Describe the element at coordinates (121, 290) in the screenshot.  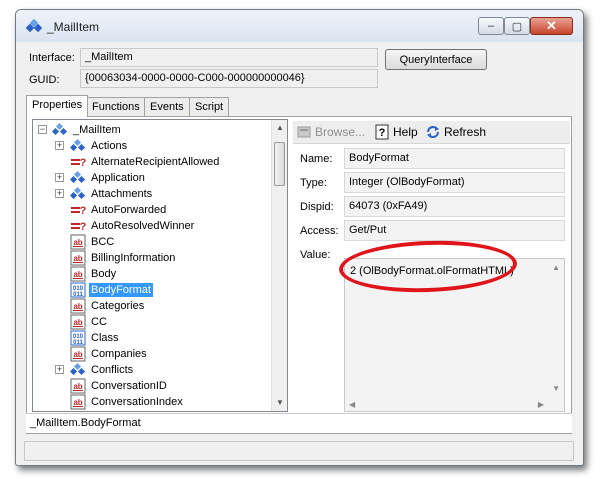
I see `tree-item-label: BodyFormat` at that location.